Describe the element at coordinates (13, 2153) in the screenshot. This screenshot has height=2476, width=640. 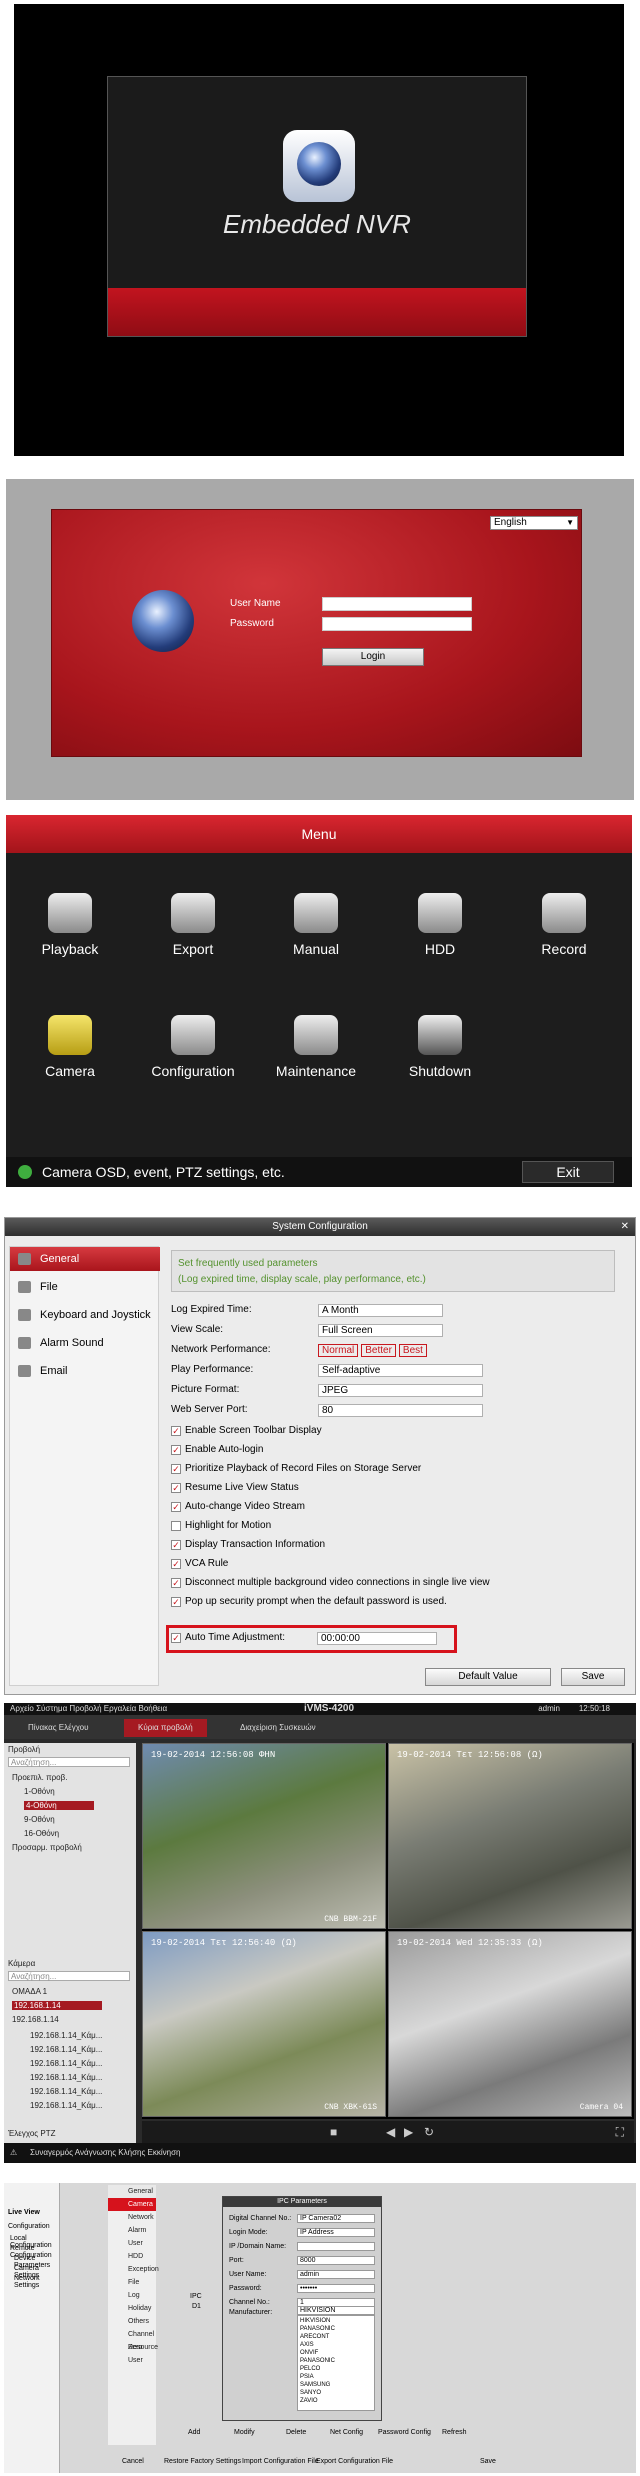
I see `alarm-icon: ⚠` at that location.